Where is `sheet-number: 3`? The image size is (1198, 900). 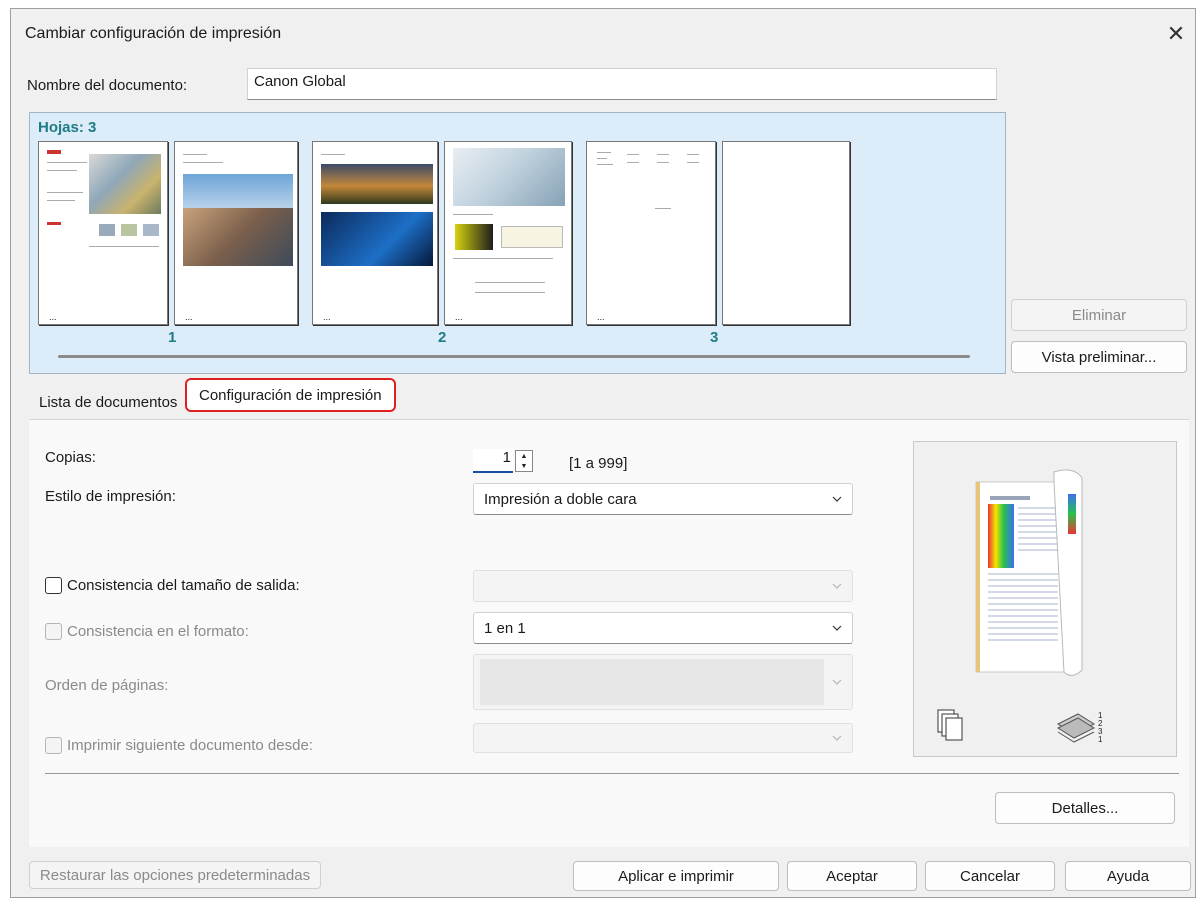
sheet-number: 3 is located at coordinates (714, 337).